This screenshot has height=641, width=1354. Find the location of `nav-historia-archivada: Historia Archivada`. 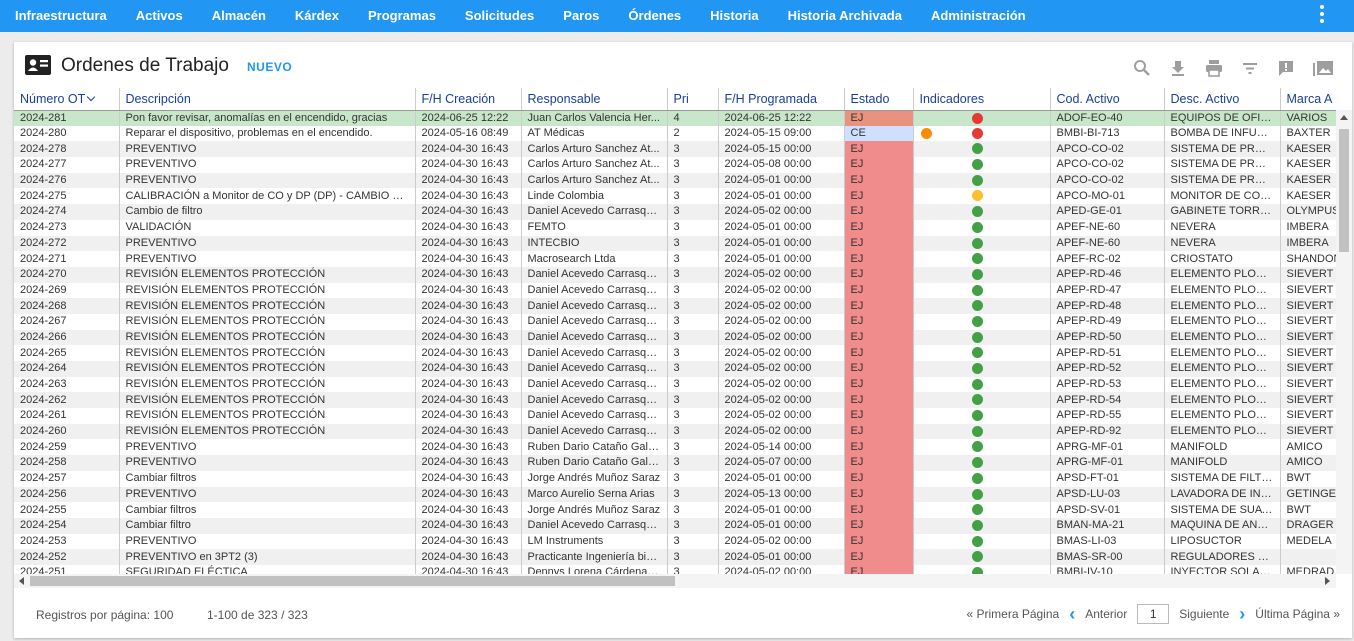

nav-historia-archivada: Historia Archivada is located at coordinates (844, 16).